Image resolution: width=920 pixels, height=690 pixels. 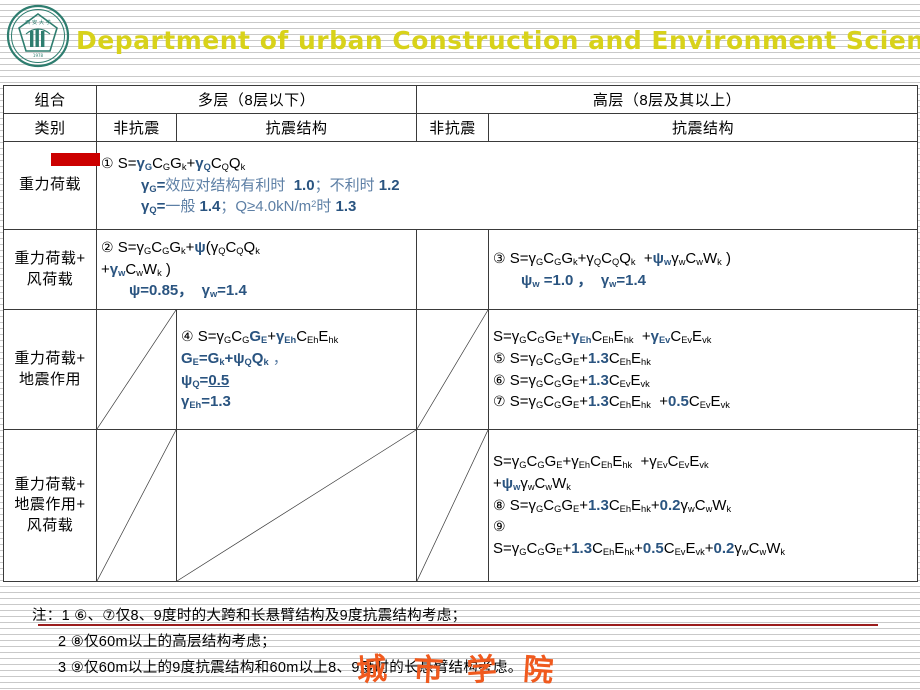 What do you see at coordinates (612, 505) in the screenshot?
I see `formula-line: ⑧ S=γGCGGE+1.3CEhEhk+0.2γwCwWk` at bounding box center [612, 505].